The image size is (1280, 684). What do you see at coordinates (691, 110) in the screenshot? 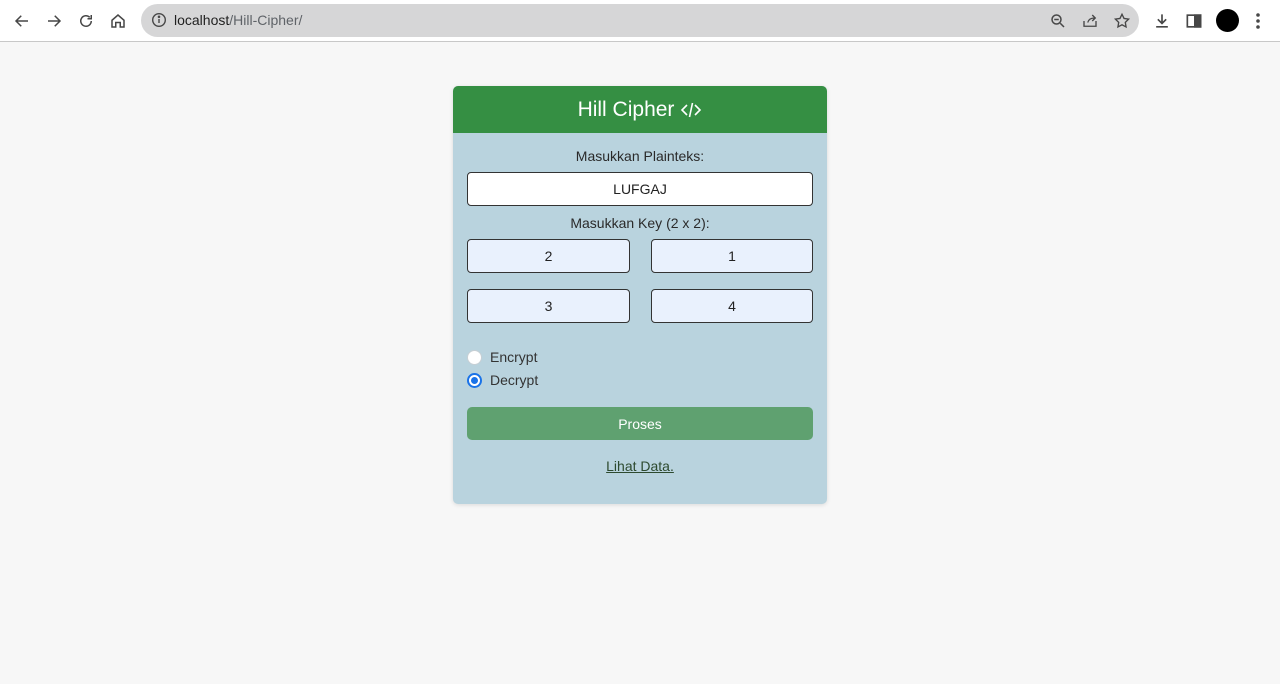
I see `code-icon` at bounding box center [691, 110].